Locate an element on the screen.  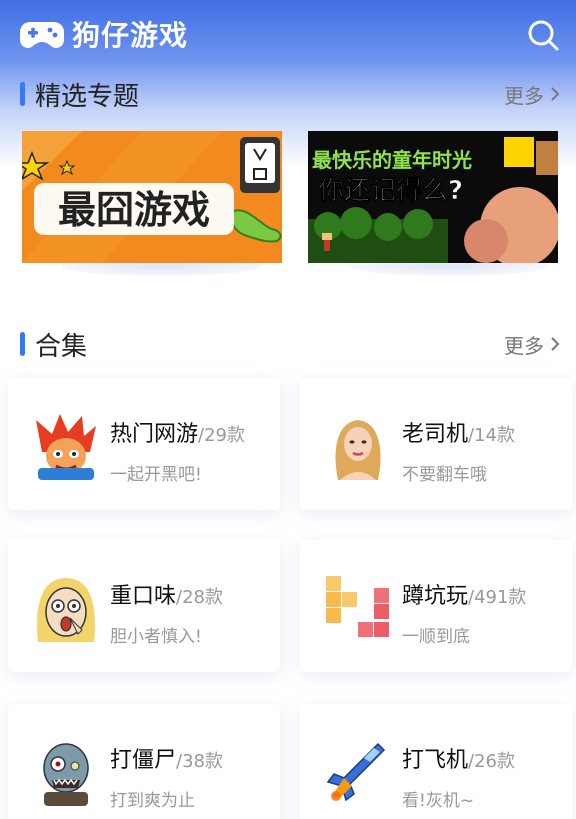
old-driver-thumb is located at coordinates (358, 446).